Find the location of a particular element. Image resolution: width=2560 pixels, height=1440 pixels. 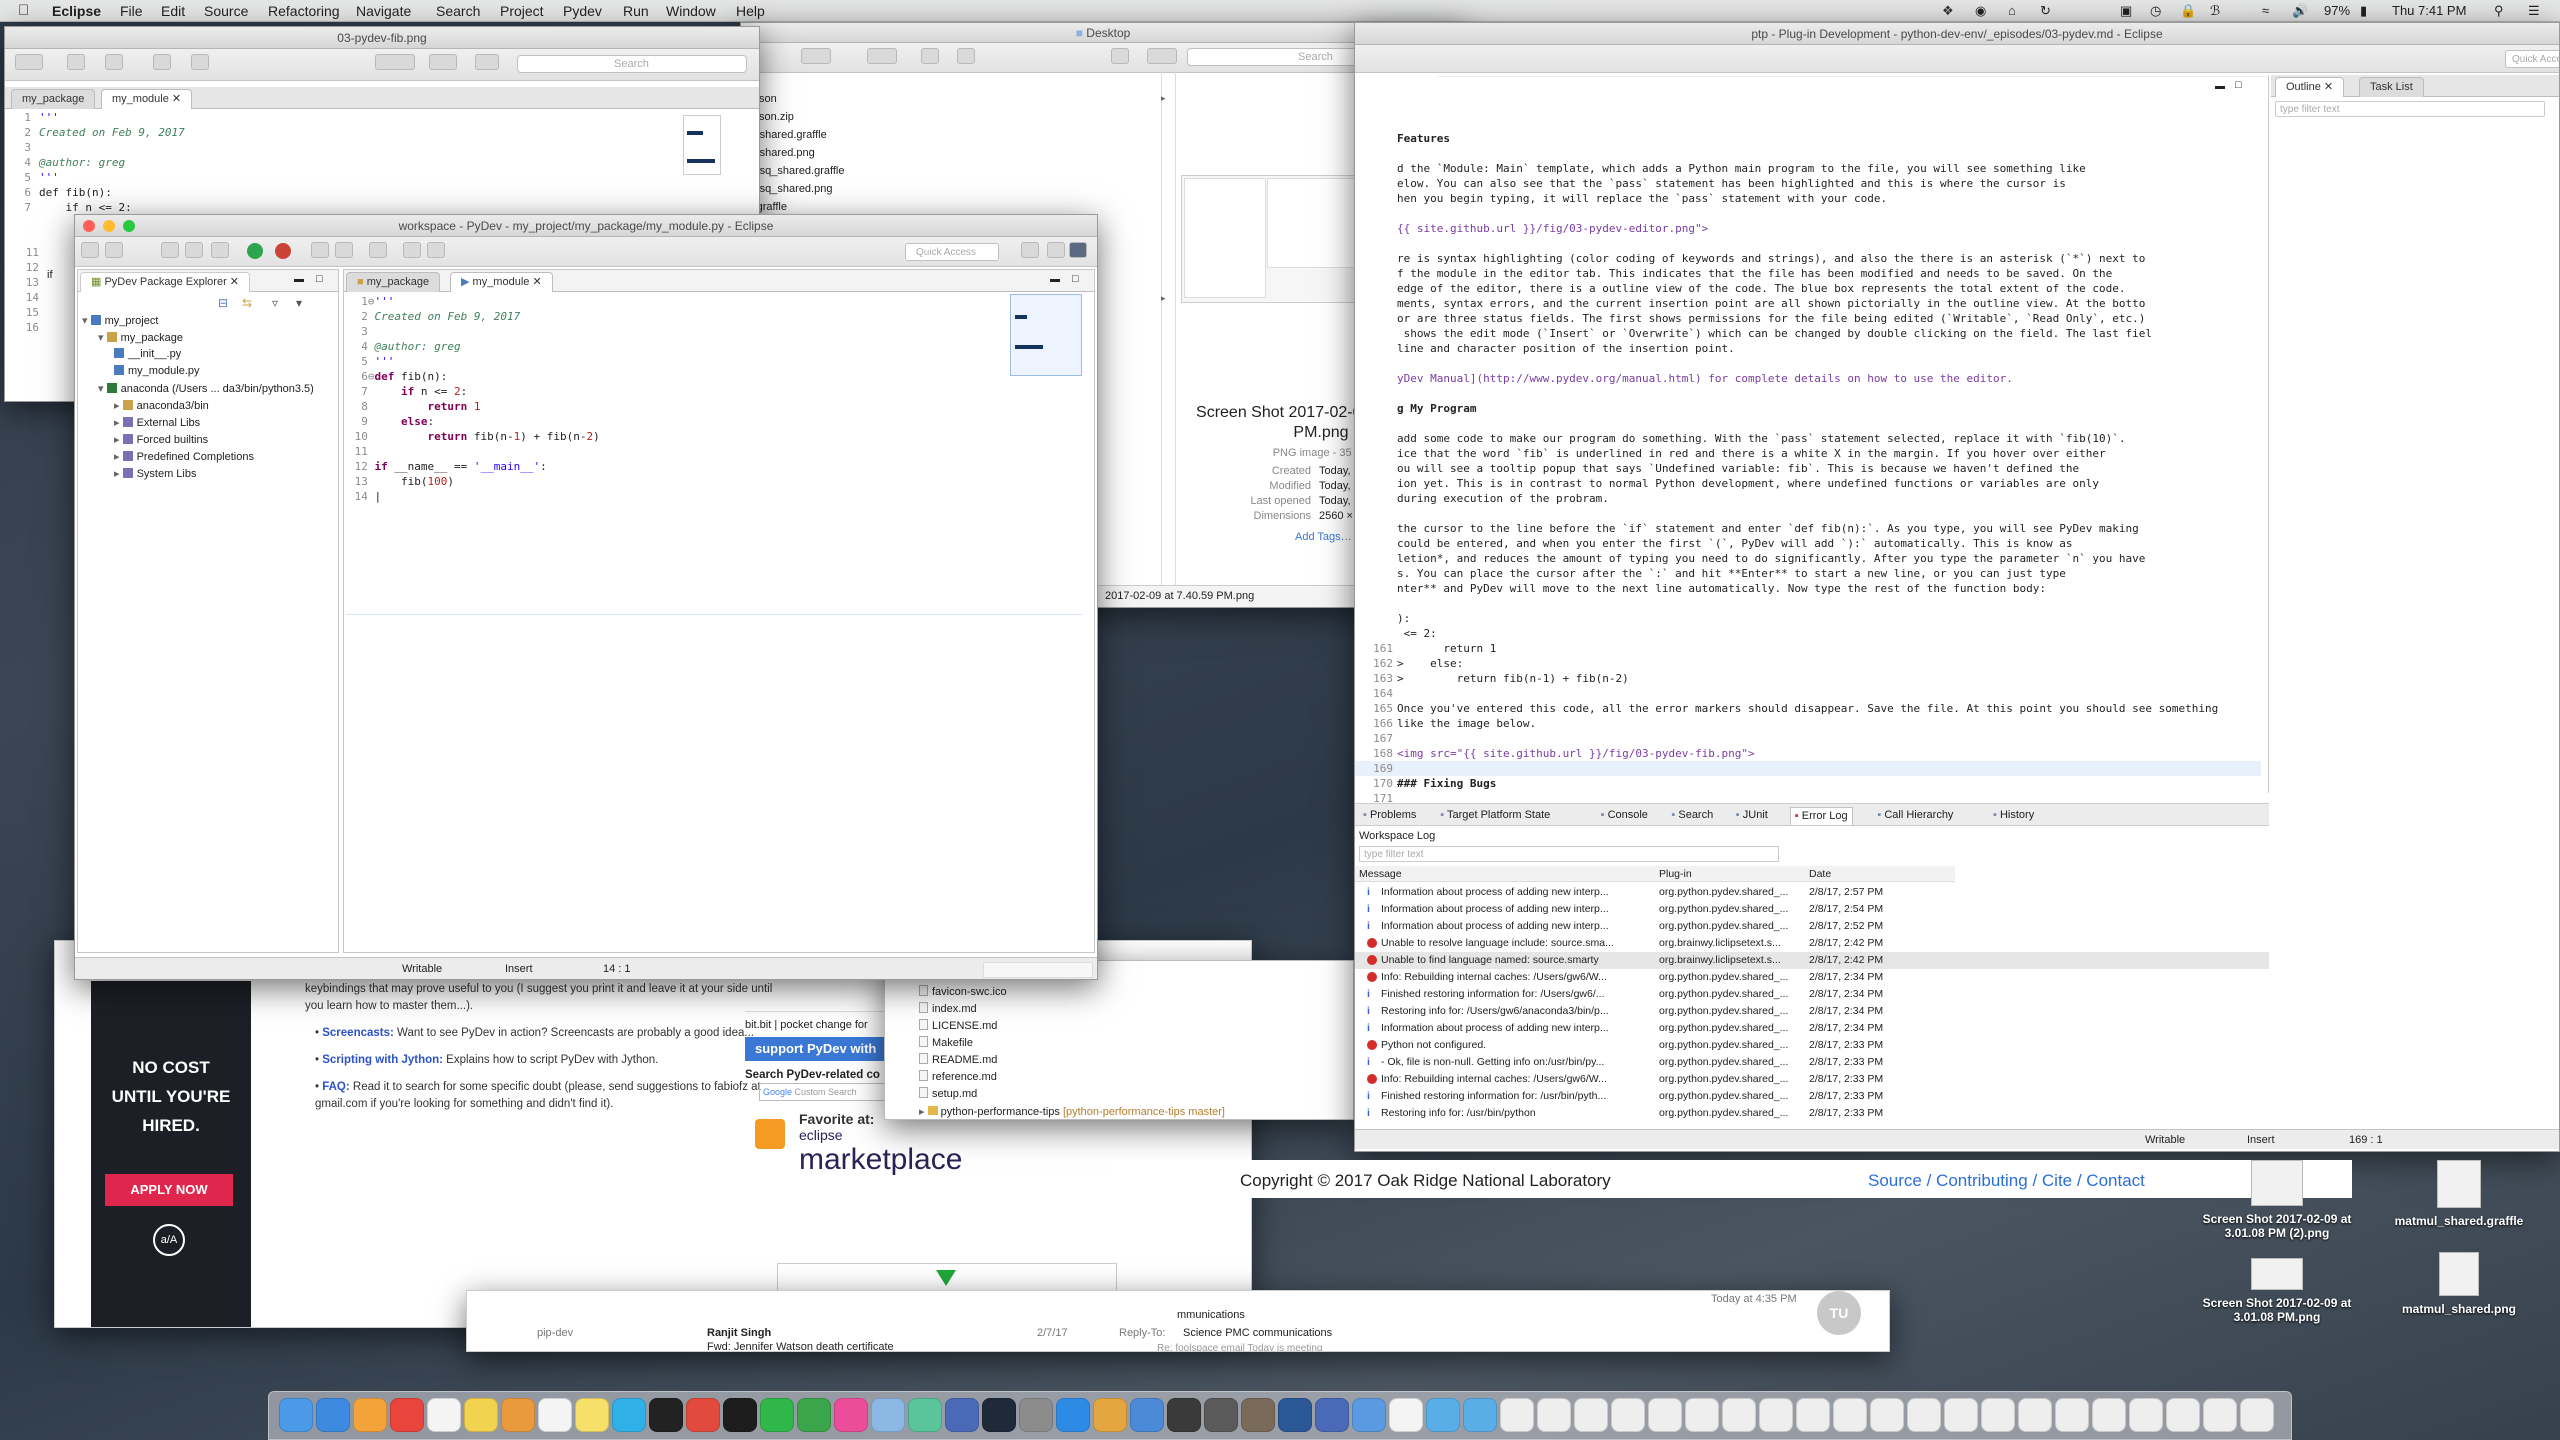

books-icon is located at coordinates (518, 1415).